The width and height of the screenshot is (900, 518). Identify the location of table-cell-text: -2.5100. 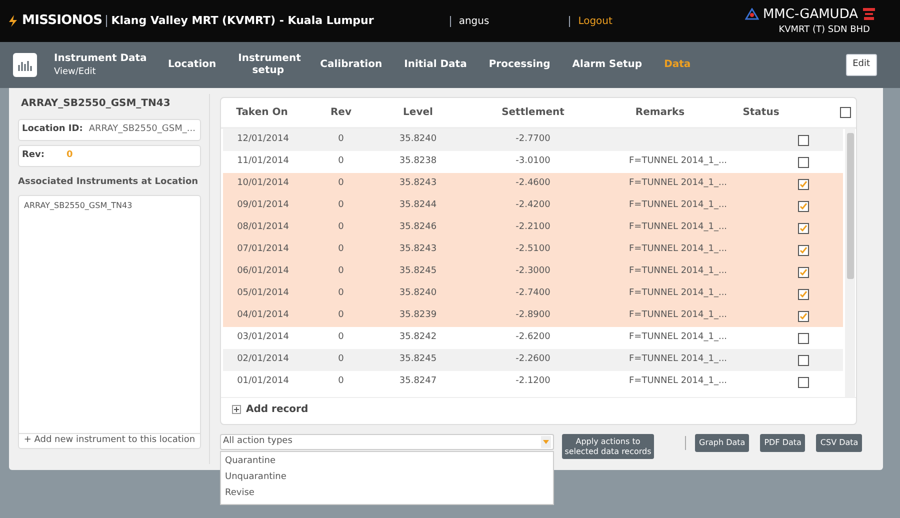
(533, 249).